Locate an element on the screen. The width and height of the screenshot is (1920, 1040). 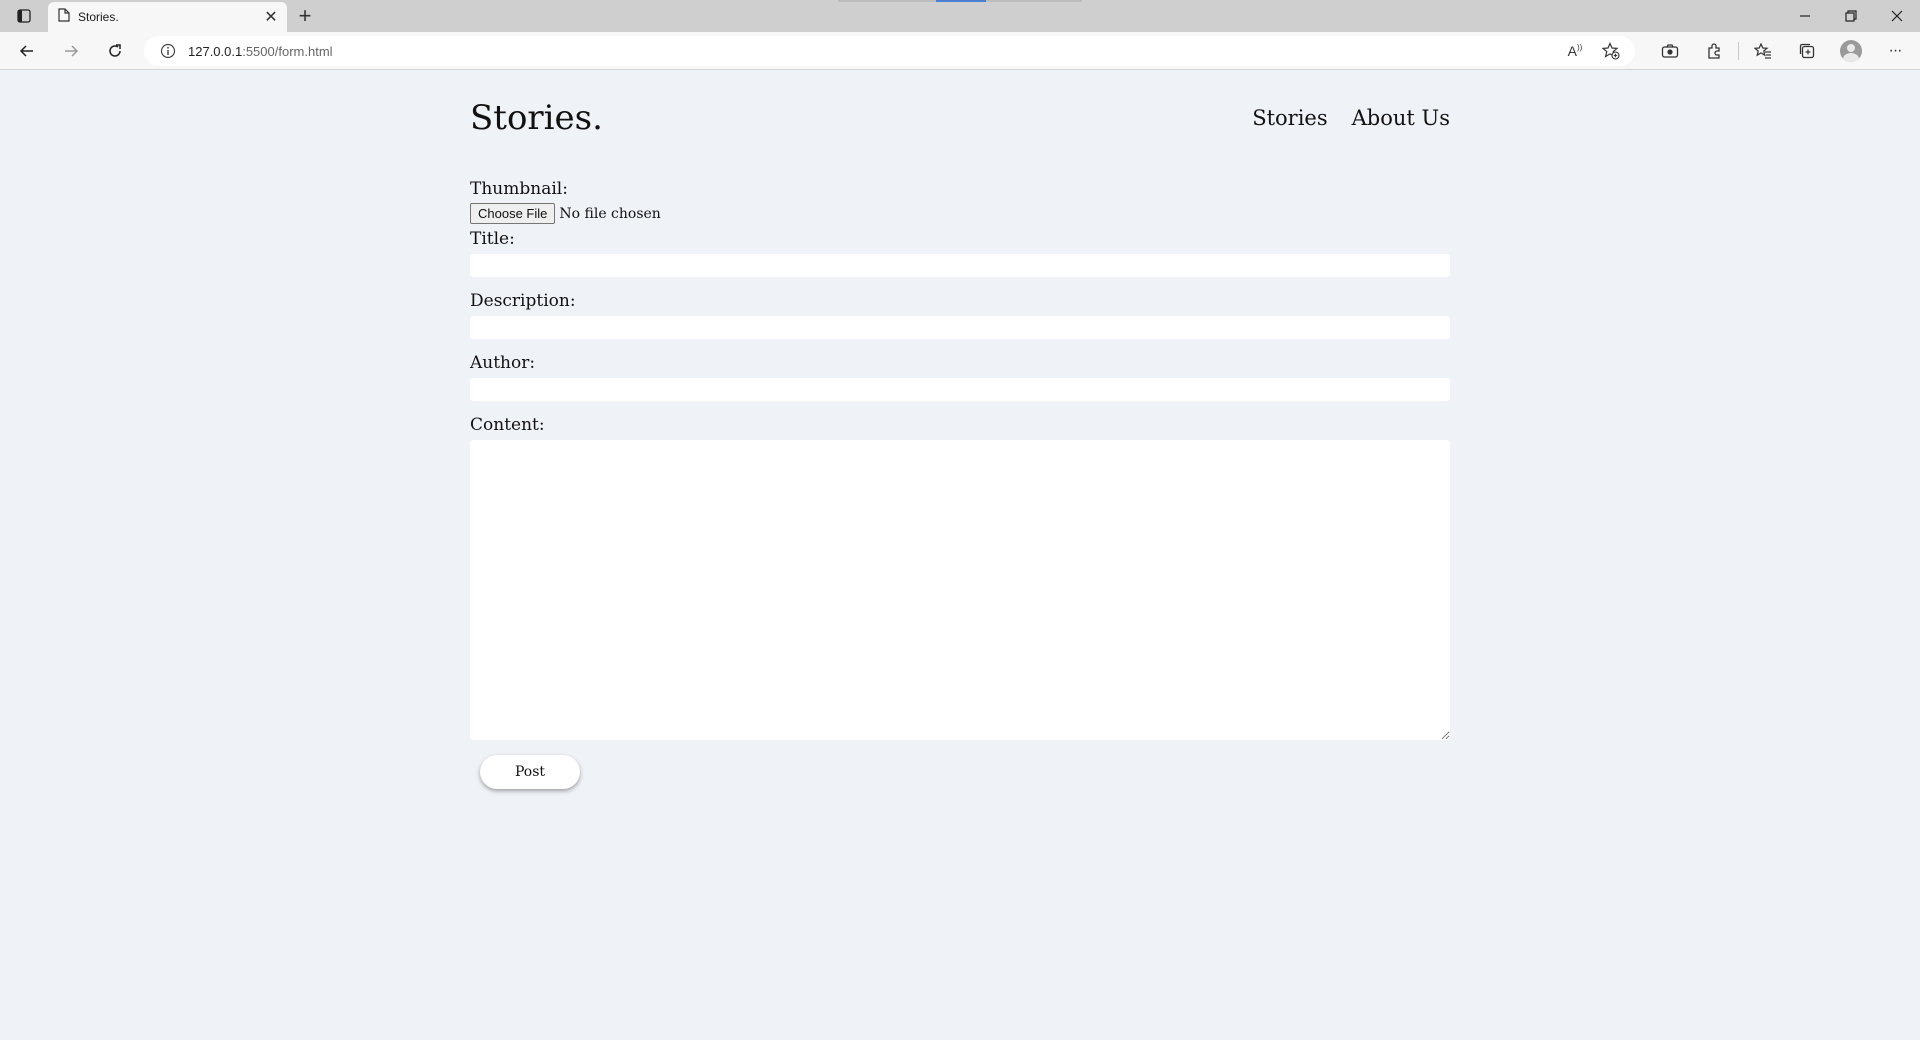
description-label: Description: is located at coordinates (523, 301).